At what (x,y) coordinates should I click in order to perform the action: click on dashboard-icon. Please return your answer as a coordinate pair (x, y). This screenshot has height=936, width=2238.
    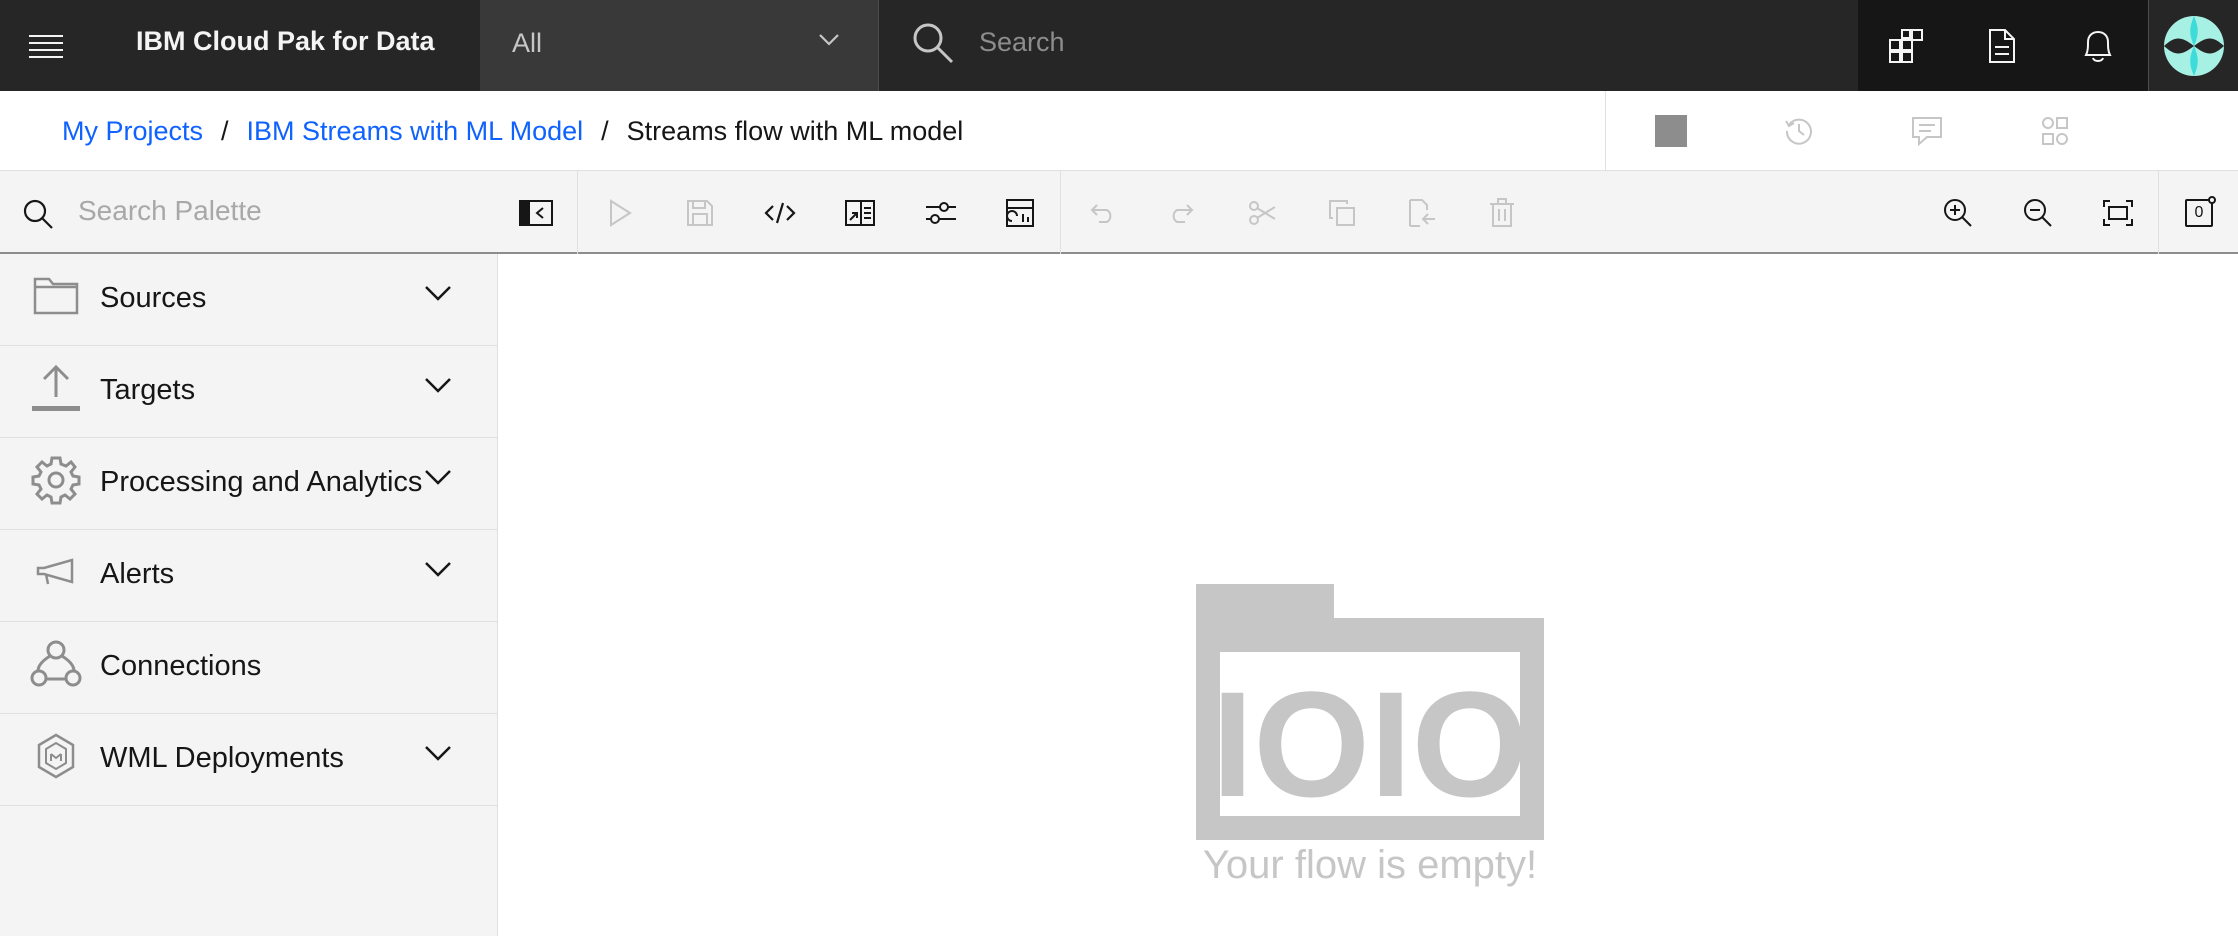
    Looking at the image, I should click on (1020, 212).